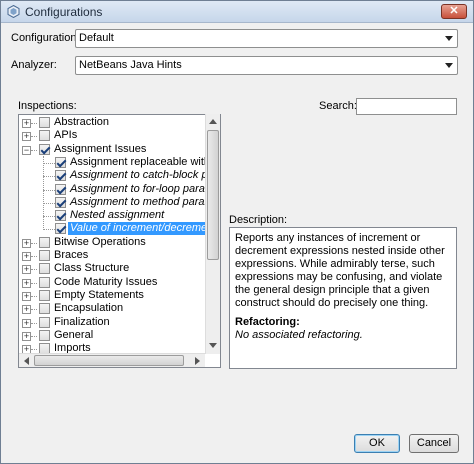 The width and height of the screenshot is (474, 464). What do you see at coordinates (119, 162) in the screenshot?
I see `tree-row: Assignment replaceable with opera` at bounding box center [119, 162].